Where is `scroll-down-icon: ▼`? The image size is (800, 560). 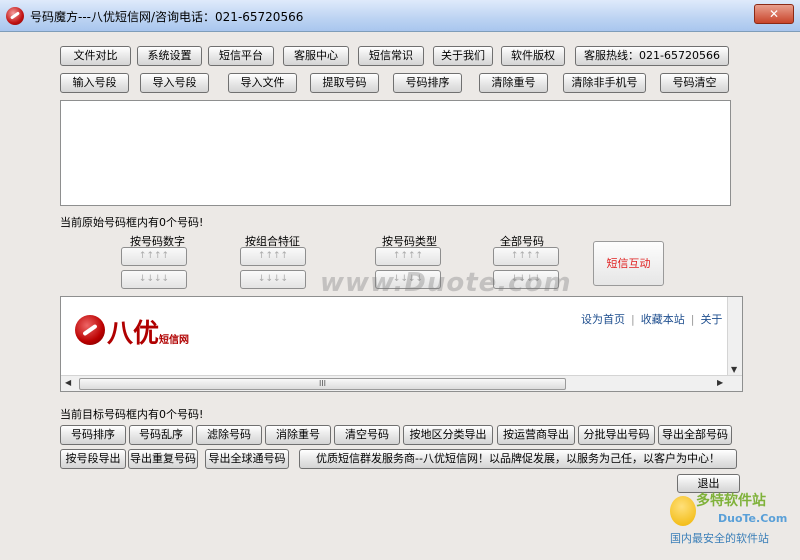
scroll-down-icon: ▼ is located at coordinates (734, 369).